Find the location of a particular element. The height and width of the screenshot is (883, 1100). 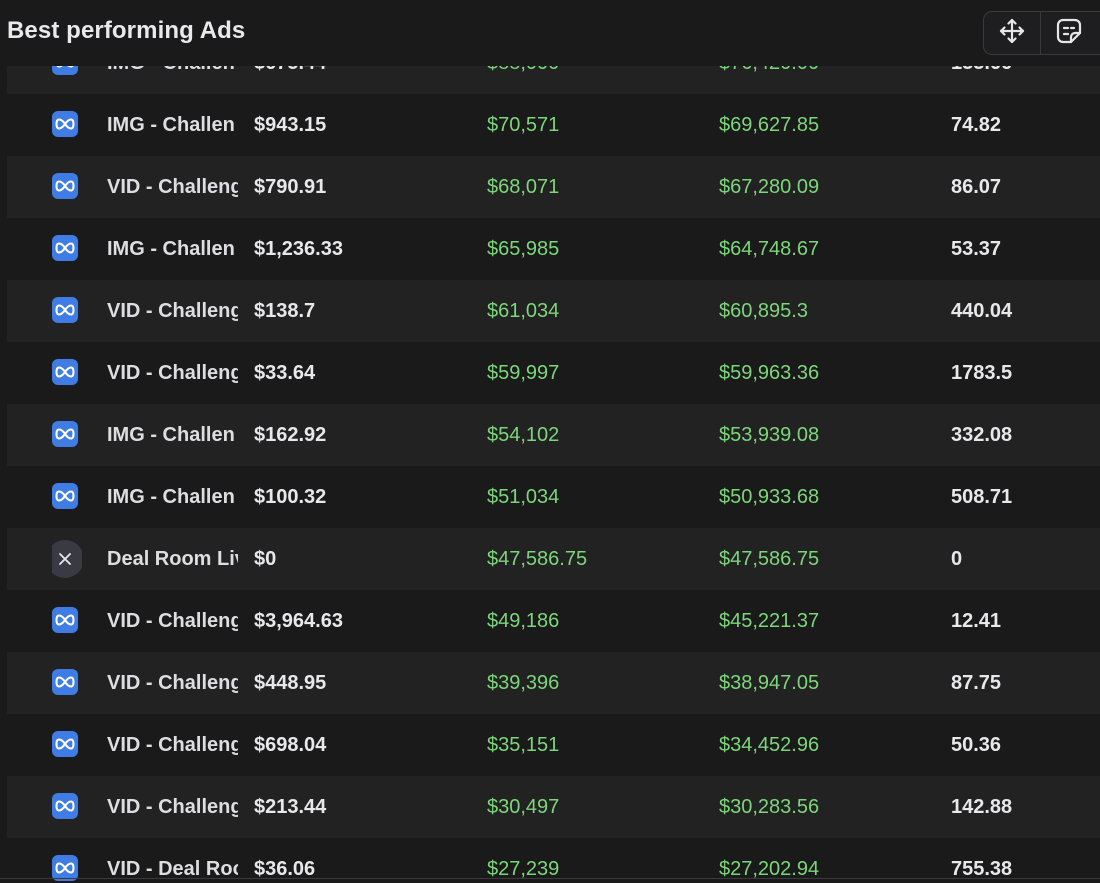

spend-cell: $36.06 is located at coordinates (285, 869).